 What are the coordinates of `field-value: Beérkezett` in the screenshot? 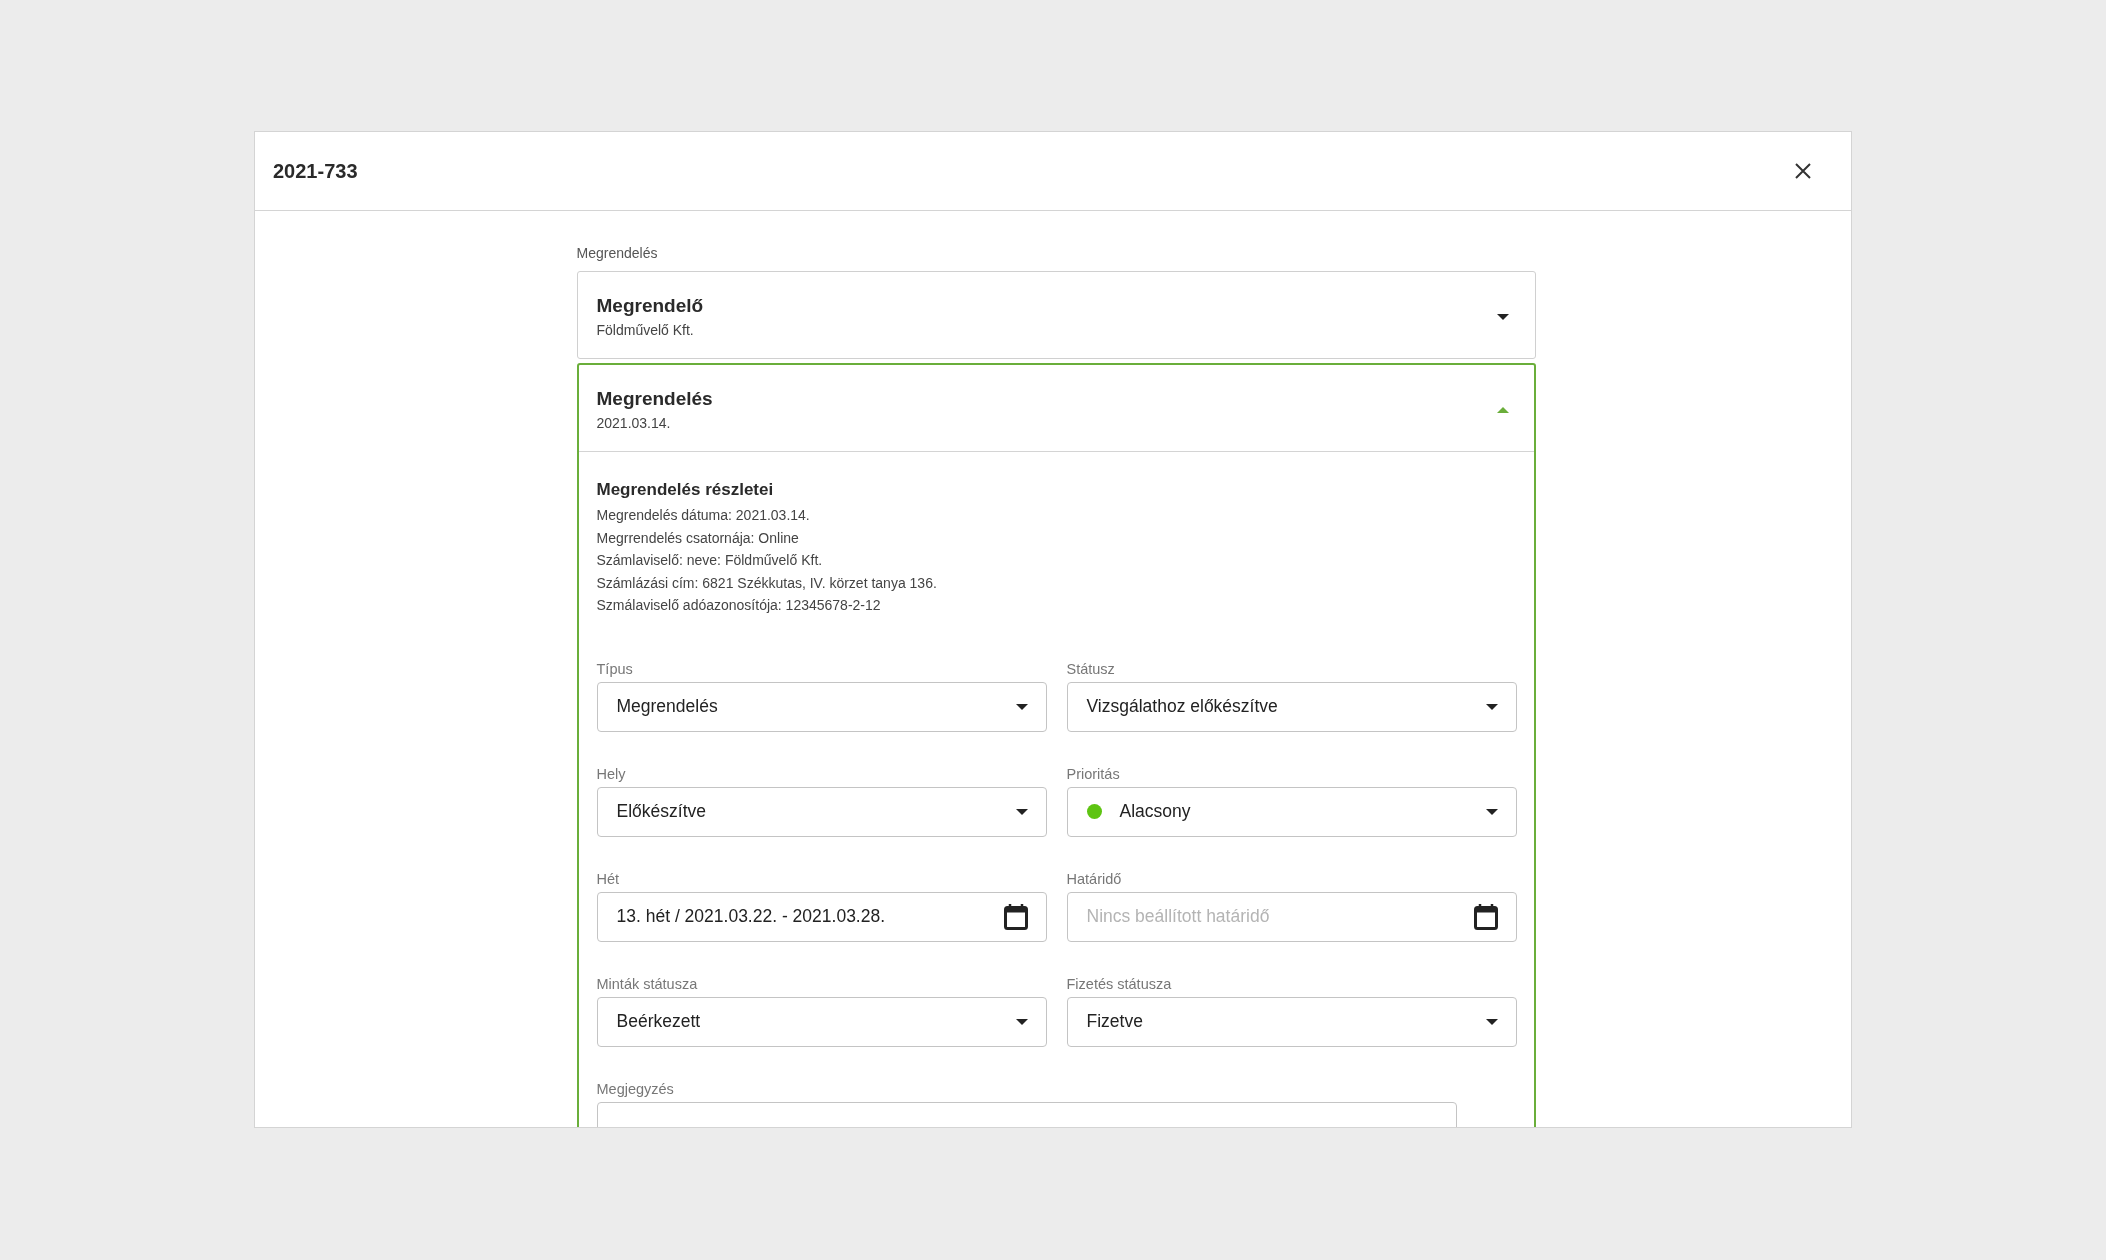 It's located at (659, 1021).